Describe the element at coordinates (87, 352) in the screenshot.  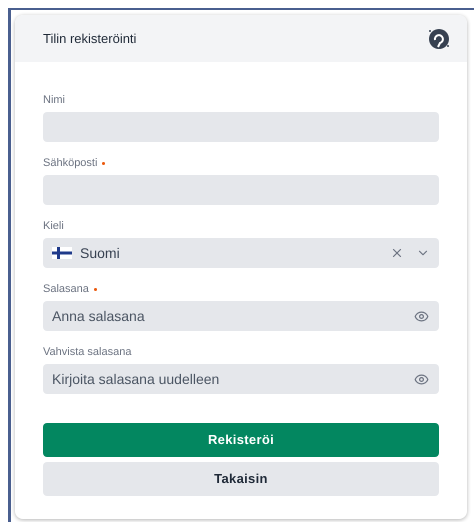
I see `field-label: Vahvista salasana` at that location.